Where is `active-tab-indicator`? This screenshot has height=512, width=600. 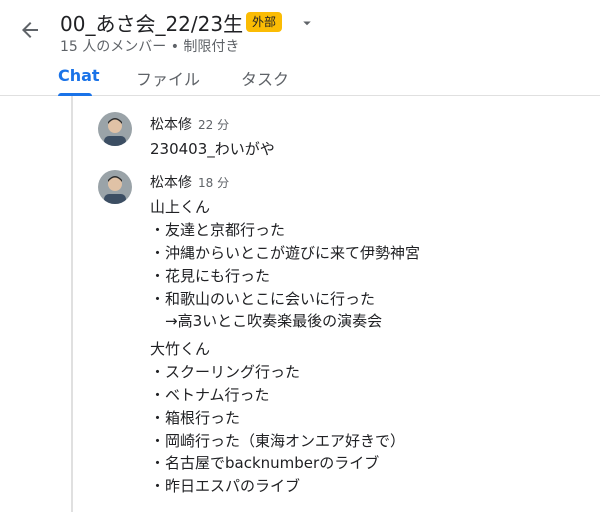
active-tab-indicator is located at coordinates (75, 94).